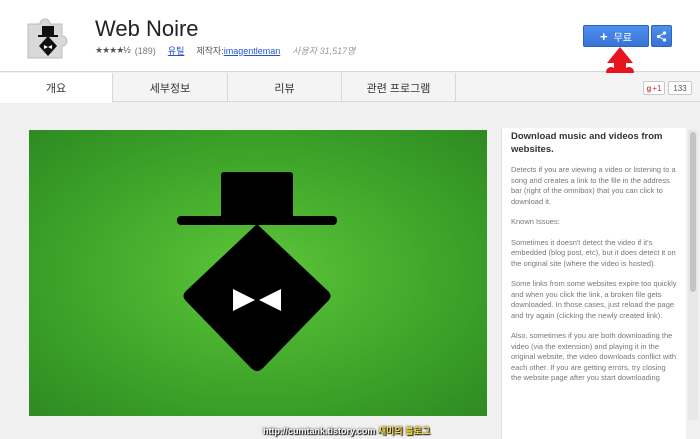 This screenshot has height=439, width=700. I want to click on add-free-button: + 무료, so click(616, 36).